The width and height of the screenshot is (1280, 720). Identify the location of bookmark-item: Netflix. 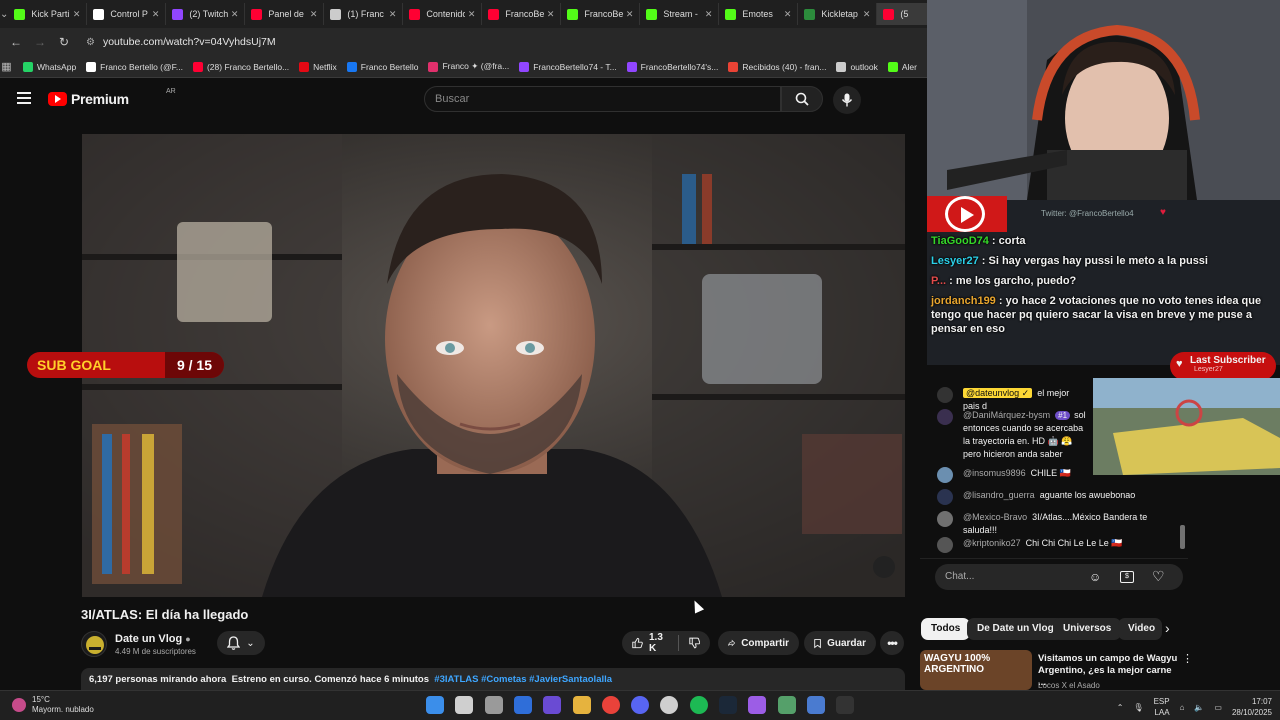
(318, 66).